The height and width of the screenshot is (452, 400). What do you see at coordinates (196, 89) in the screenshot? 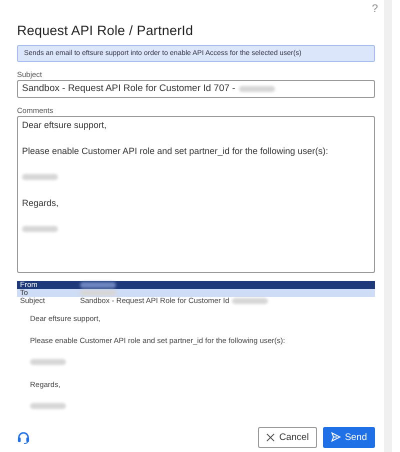
I see `subject-field: Sandbox - Request API Role for Customer Id 707 -` at bounding box center [196, 89].